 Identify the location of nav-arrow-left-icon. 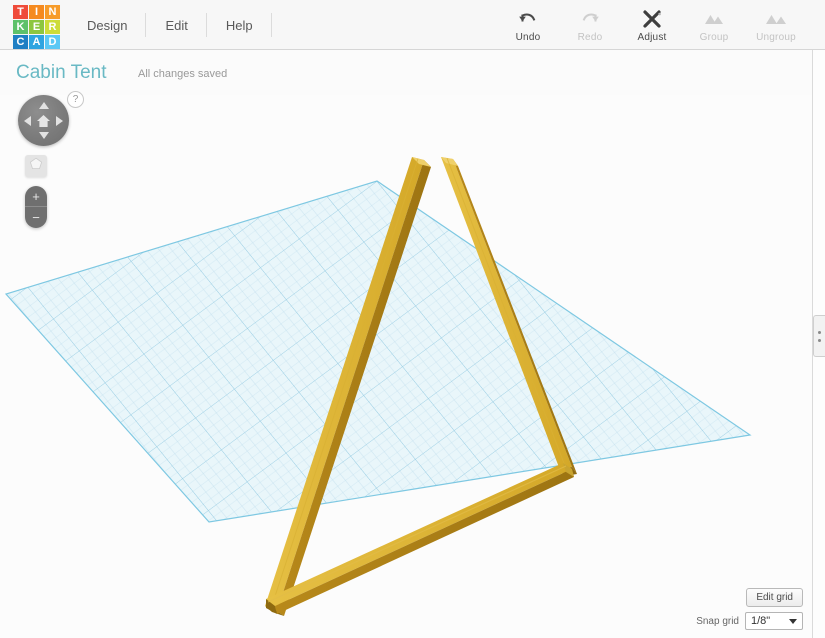
(27, 120).